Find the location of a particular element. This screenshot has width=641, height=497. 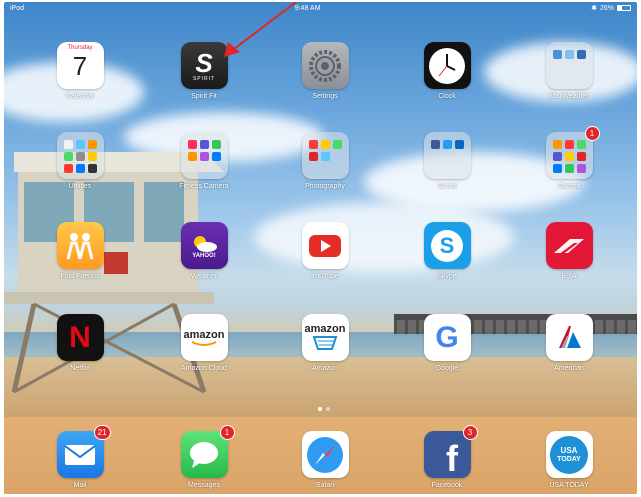

spirit-fit-brand: SPIRIT is located at coordinates (204, 78).